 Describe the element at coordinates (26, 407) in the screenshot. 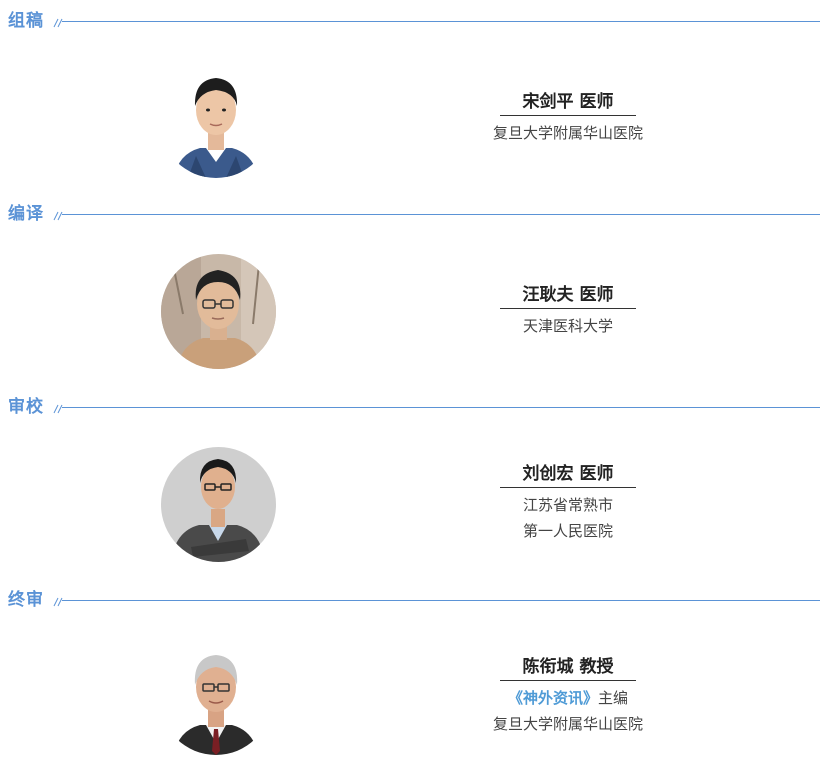

I see `section-title: 审校` at that location.